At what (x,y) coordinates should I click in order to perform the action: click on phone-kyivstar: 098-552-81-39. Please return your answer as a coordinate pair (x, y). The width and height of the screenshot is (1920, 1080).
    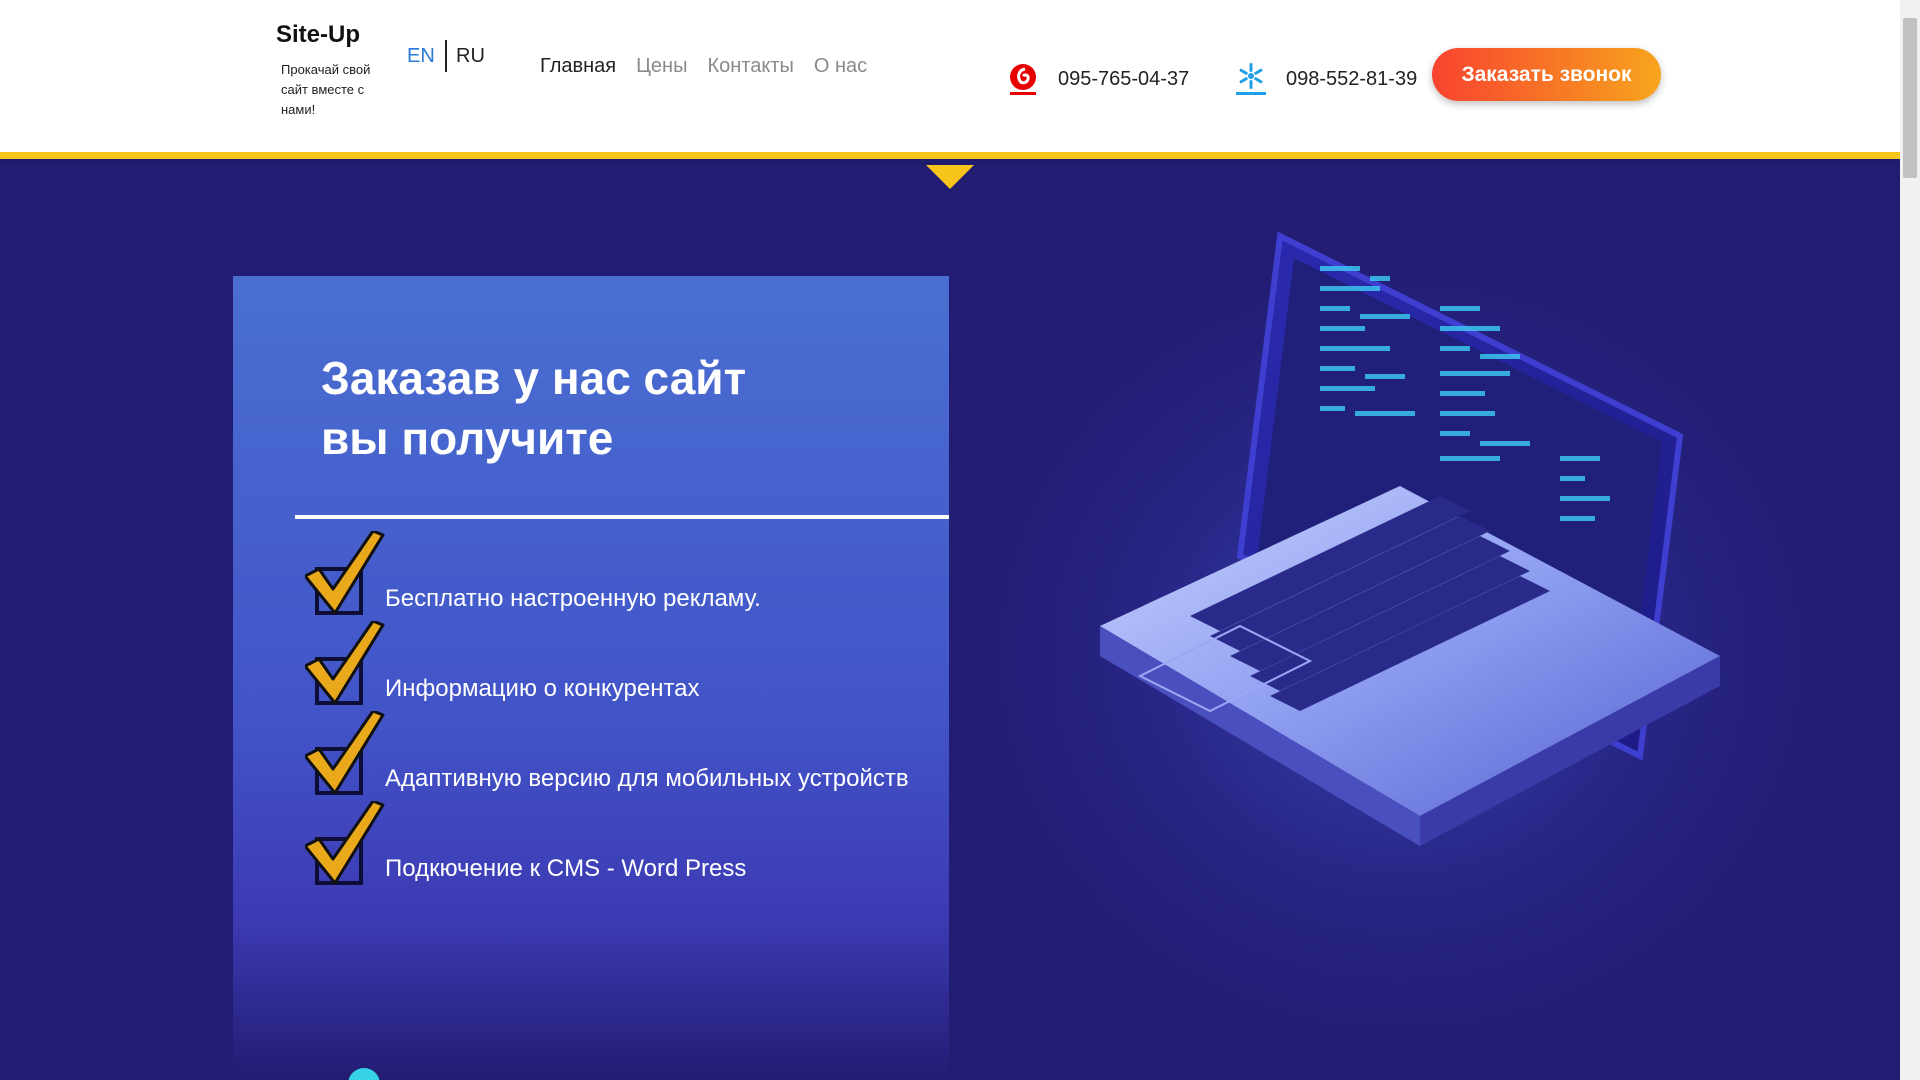
    Looking at the image, I should click on (1324, 79).